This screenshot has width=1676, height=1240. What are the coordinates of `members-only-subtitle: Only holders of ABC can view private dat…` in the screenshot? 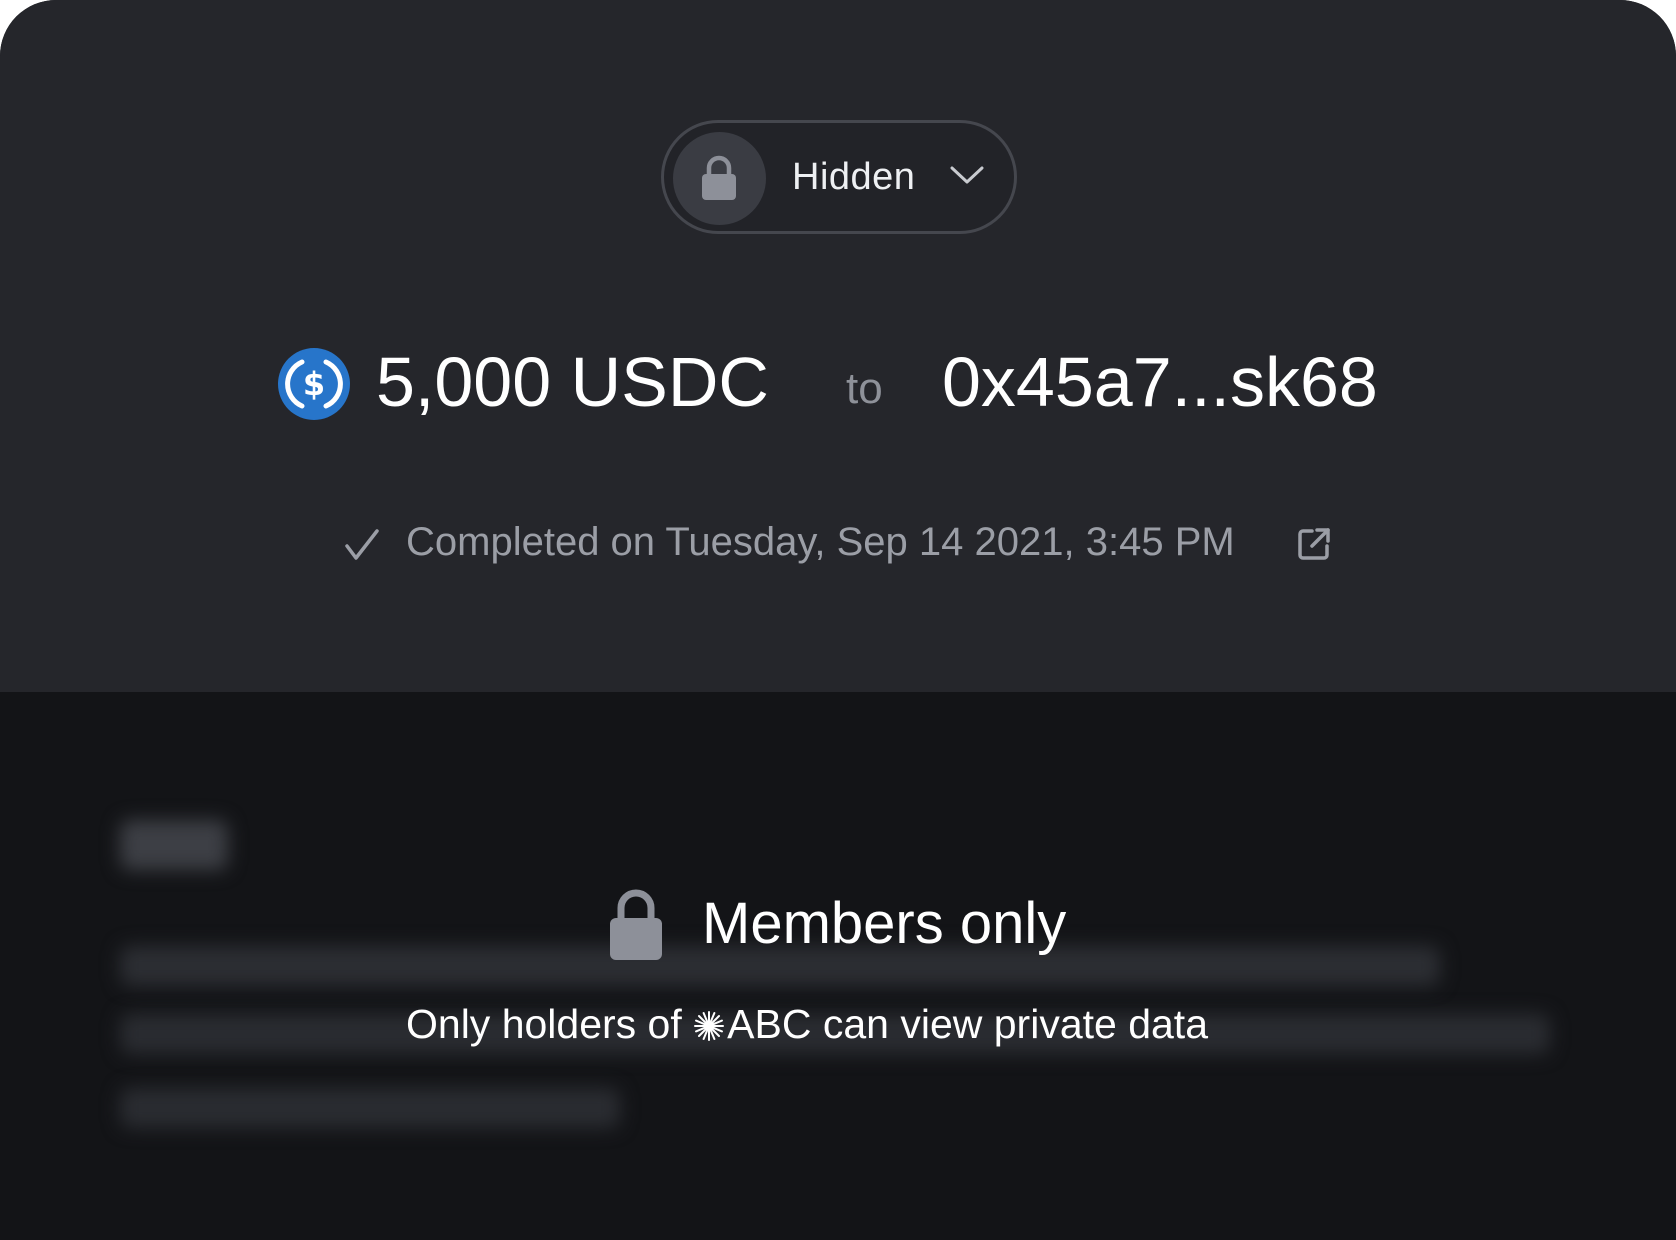 It's located at (807, 1024).